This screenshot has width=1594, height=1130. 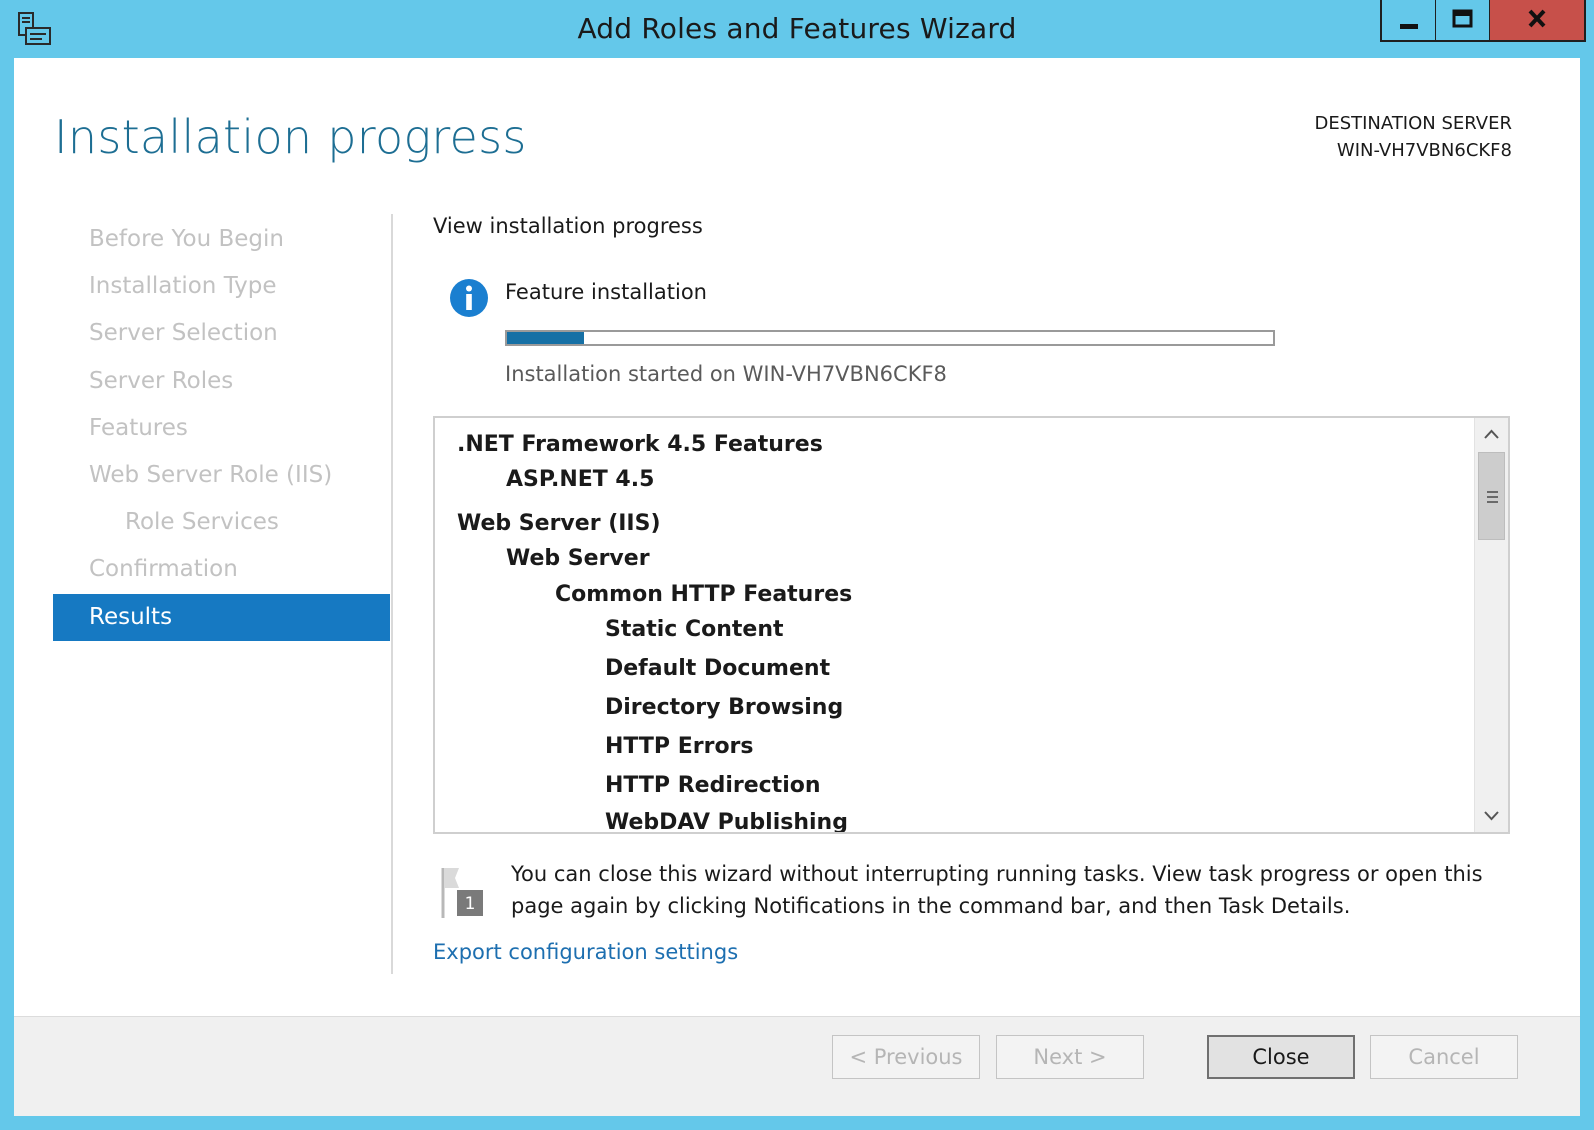 I want to click on nav-step-before-you-begin: Before You Begin, so click(x=186, y=239).